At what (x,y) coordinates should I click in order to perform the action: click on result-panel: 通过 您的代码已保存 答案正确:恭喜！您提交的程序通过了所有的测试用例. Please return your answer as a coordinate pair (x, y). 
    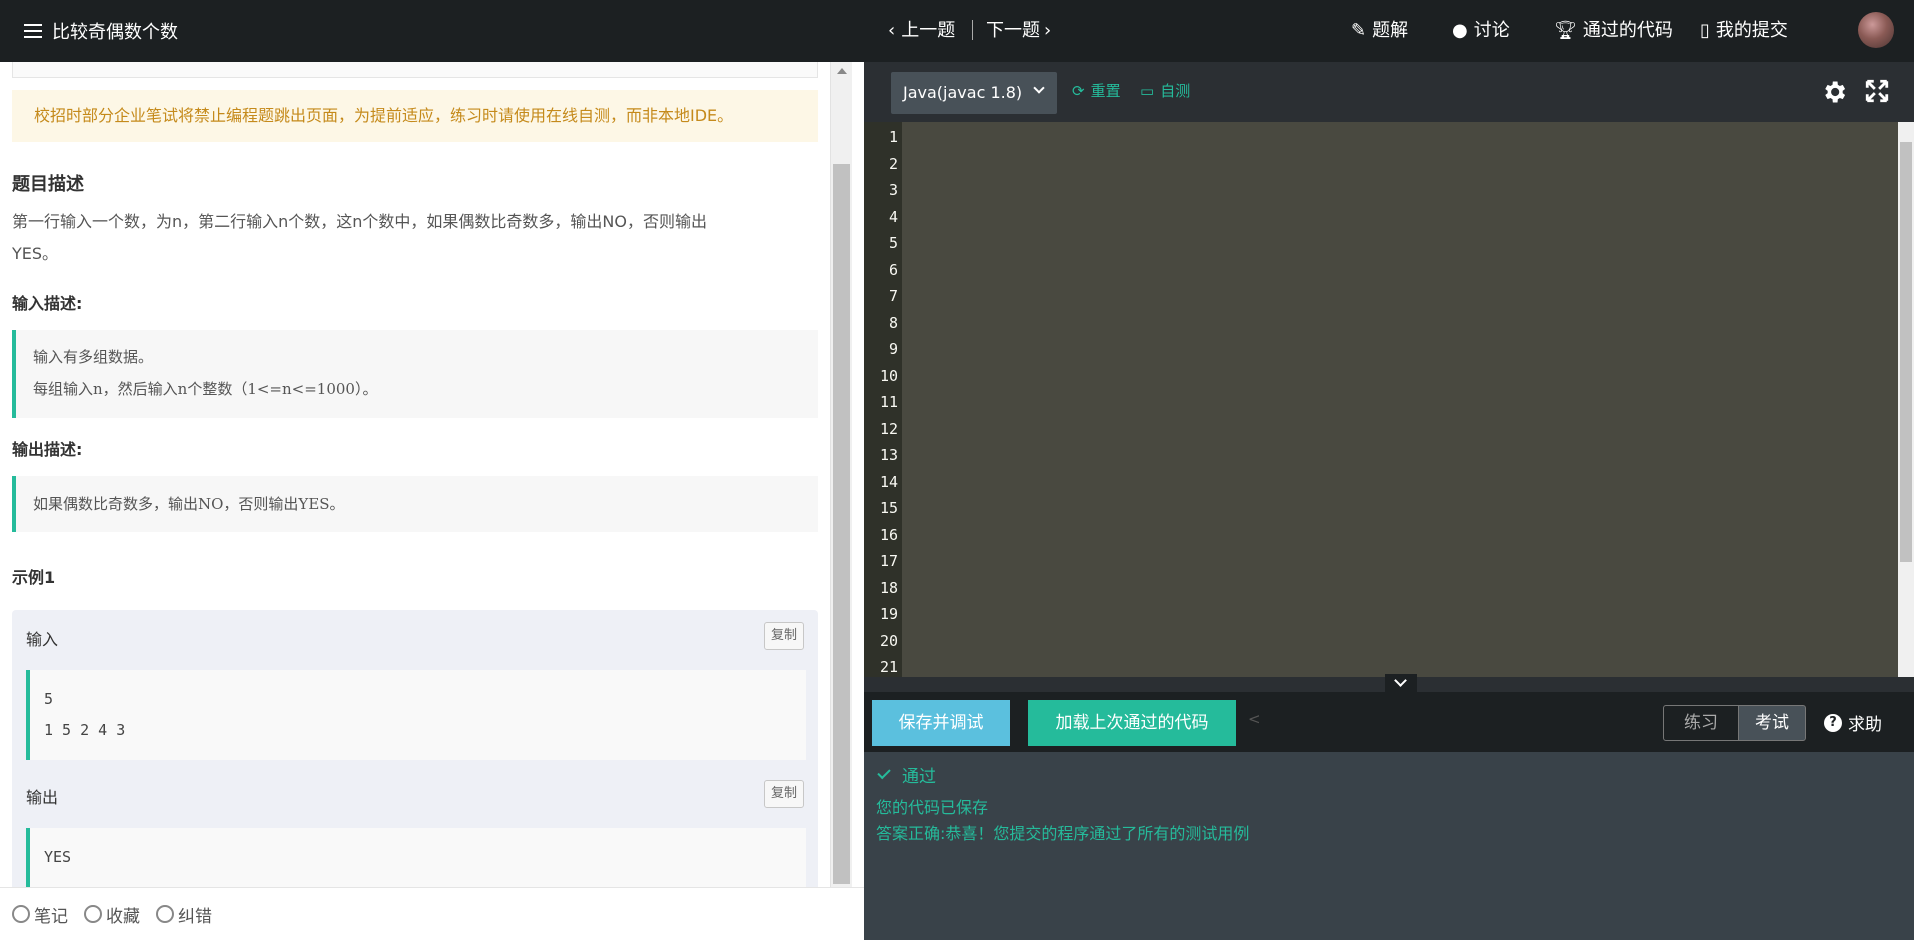
    Looking at the image, I should click on (1389, 846).